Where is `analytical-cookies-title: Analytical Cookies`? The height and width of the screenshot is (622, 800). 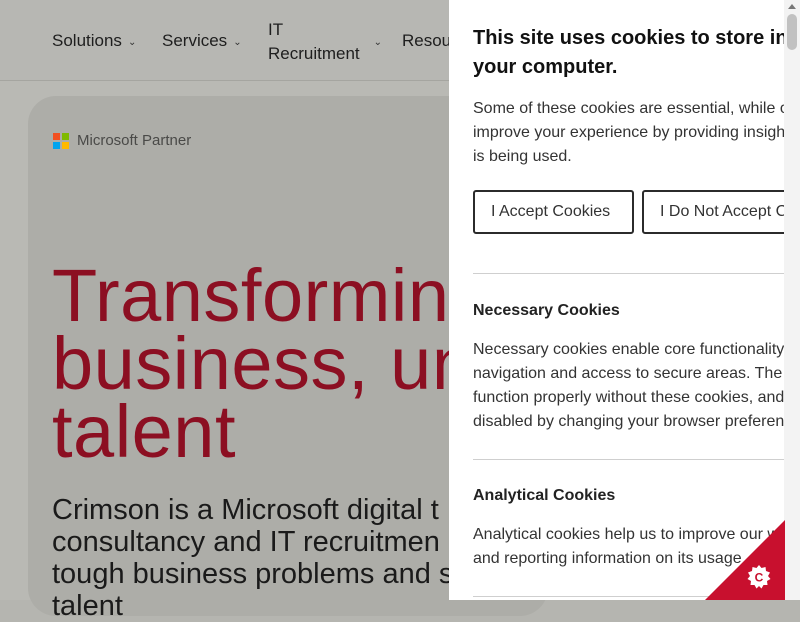 analytical-cookies-title: Analytical Cookies is located at coordinates (544, 495).